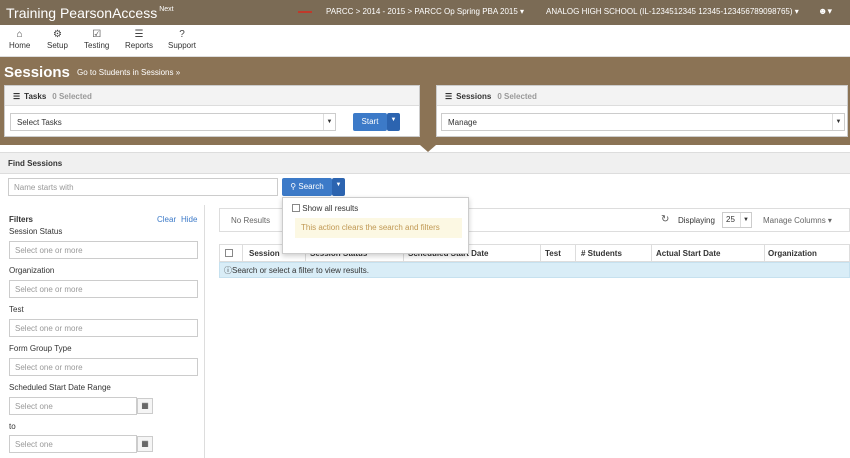 This screenshot has width=850, height=458. I want to click on no-results-label: No Results, so click(251, 220).